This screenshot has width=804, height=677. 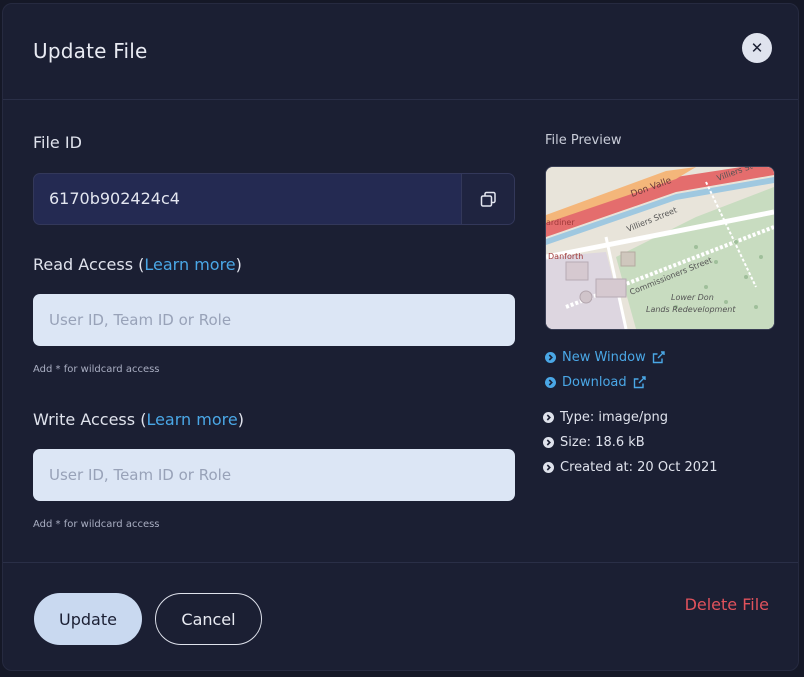 What do you see at coordinates (614, 417) in the screenshot?
I see `file-type-text: Type: image/png` at bounding box center [614, 417].